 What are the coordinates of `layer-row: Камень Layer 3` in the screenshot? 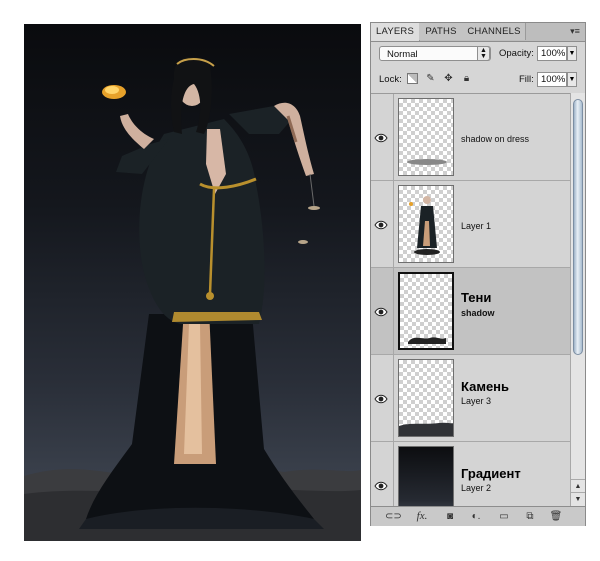 It's located at (470, 398).